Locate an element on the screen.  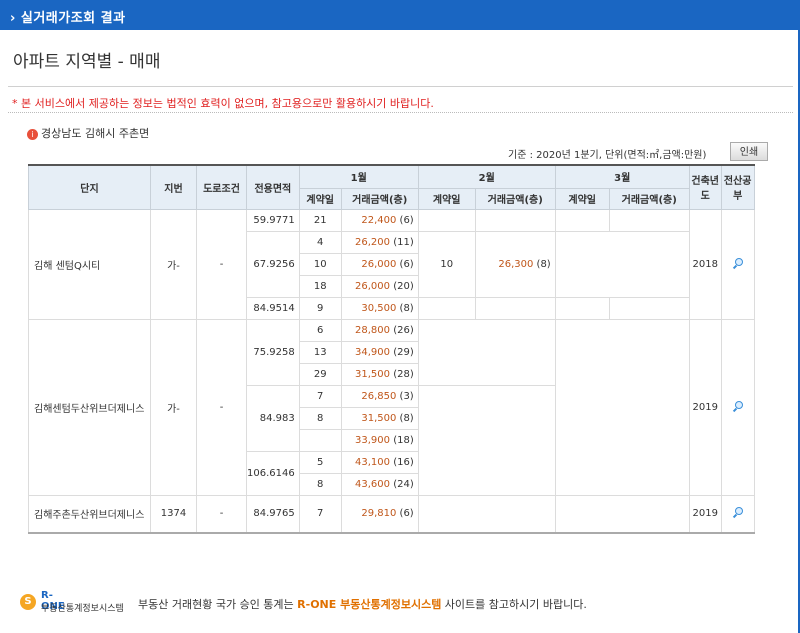
floor-value: (20) is located at coordinates (403, 286).